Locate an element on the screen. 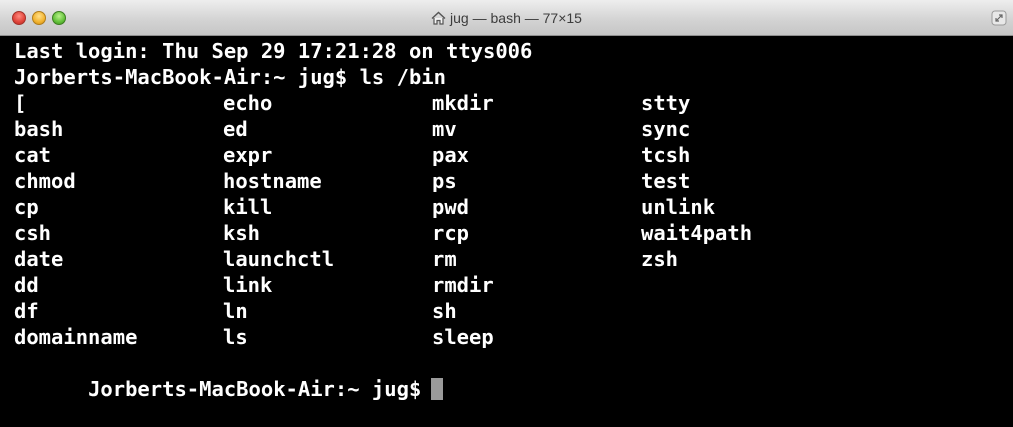 This screenshot has height=427, width=1013. listing-entry: chmod is located at coordinates (45, 181).